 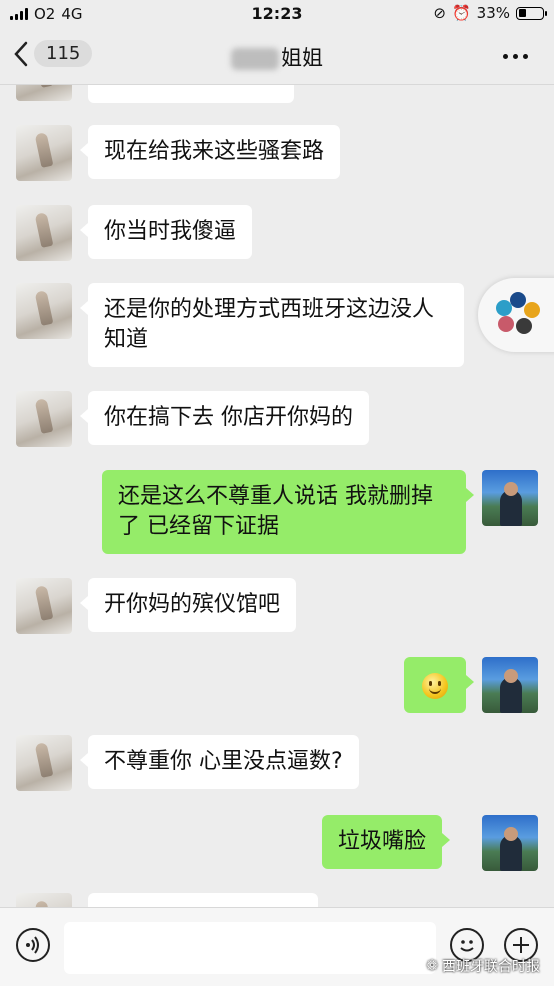 I want to click on message-bubble: 垃圾嘴脸, so click(x=386, y=842).